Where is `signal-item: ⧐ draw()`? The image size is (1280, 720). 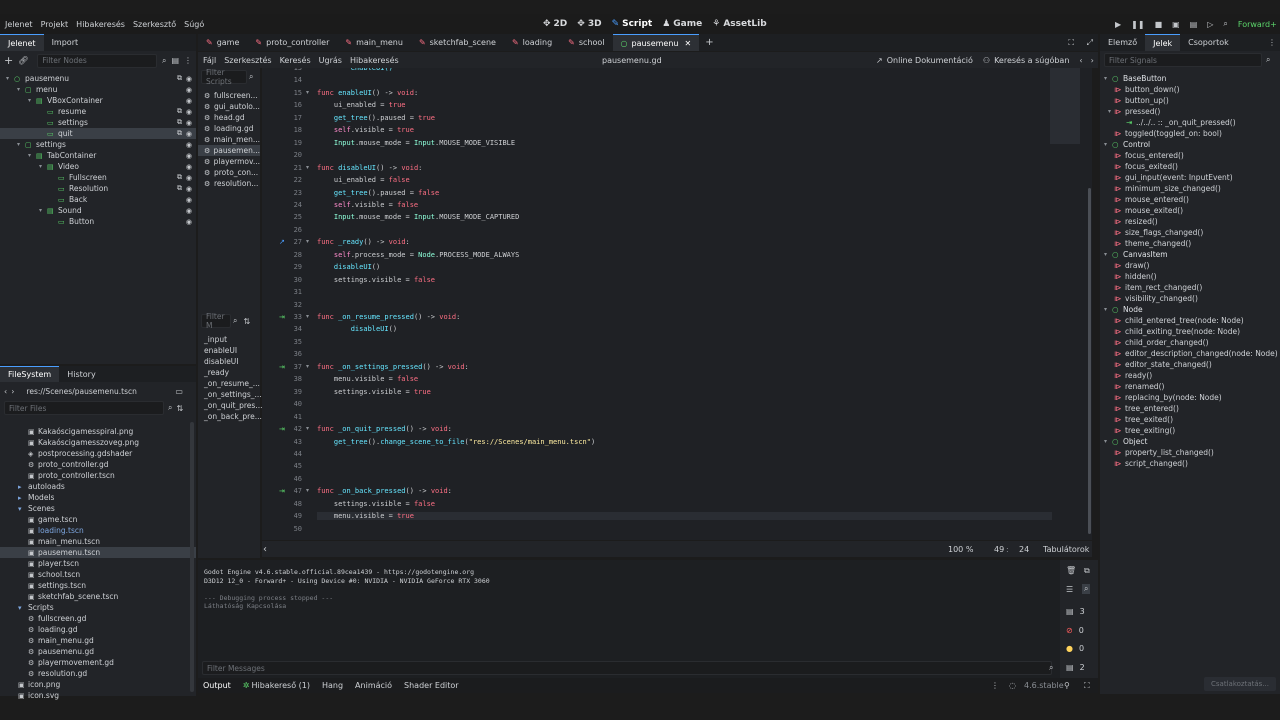
signal-item: ⧐ draw() is located at coordinates (1190, 265).